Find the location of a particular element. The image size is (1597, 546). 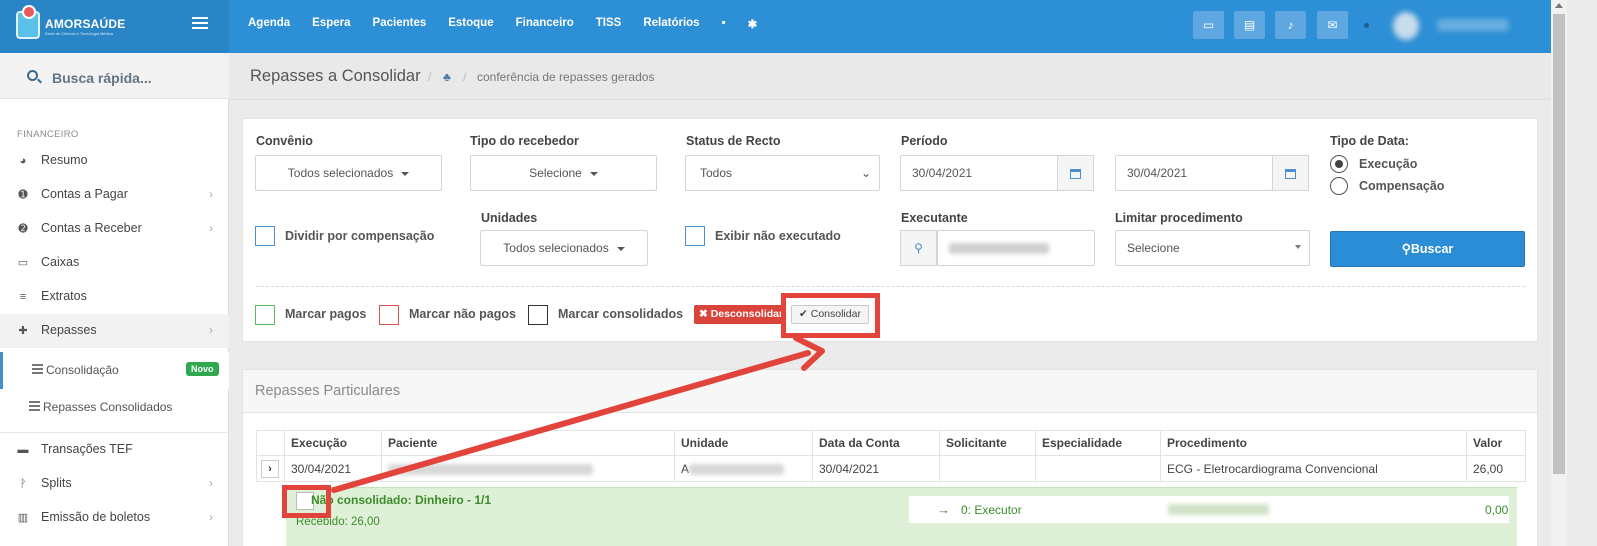

status-dot is located at coordinates (1366, 25).